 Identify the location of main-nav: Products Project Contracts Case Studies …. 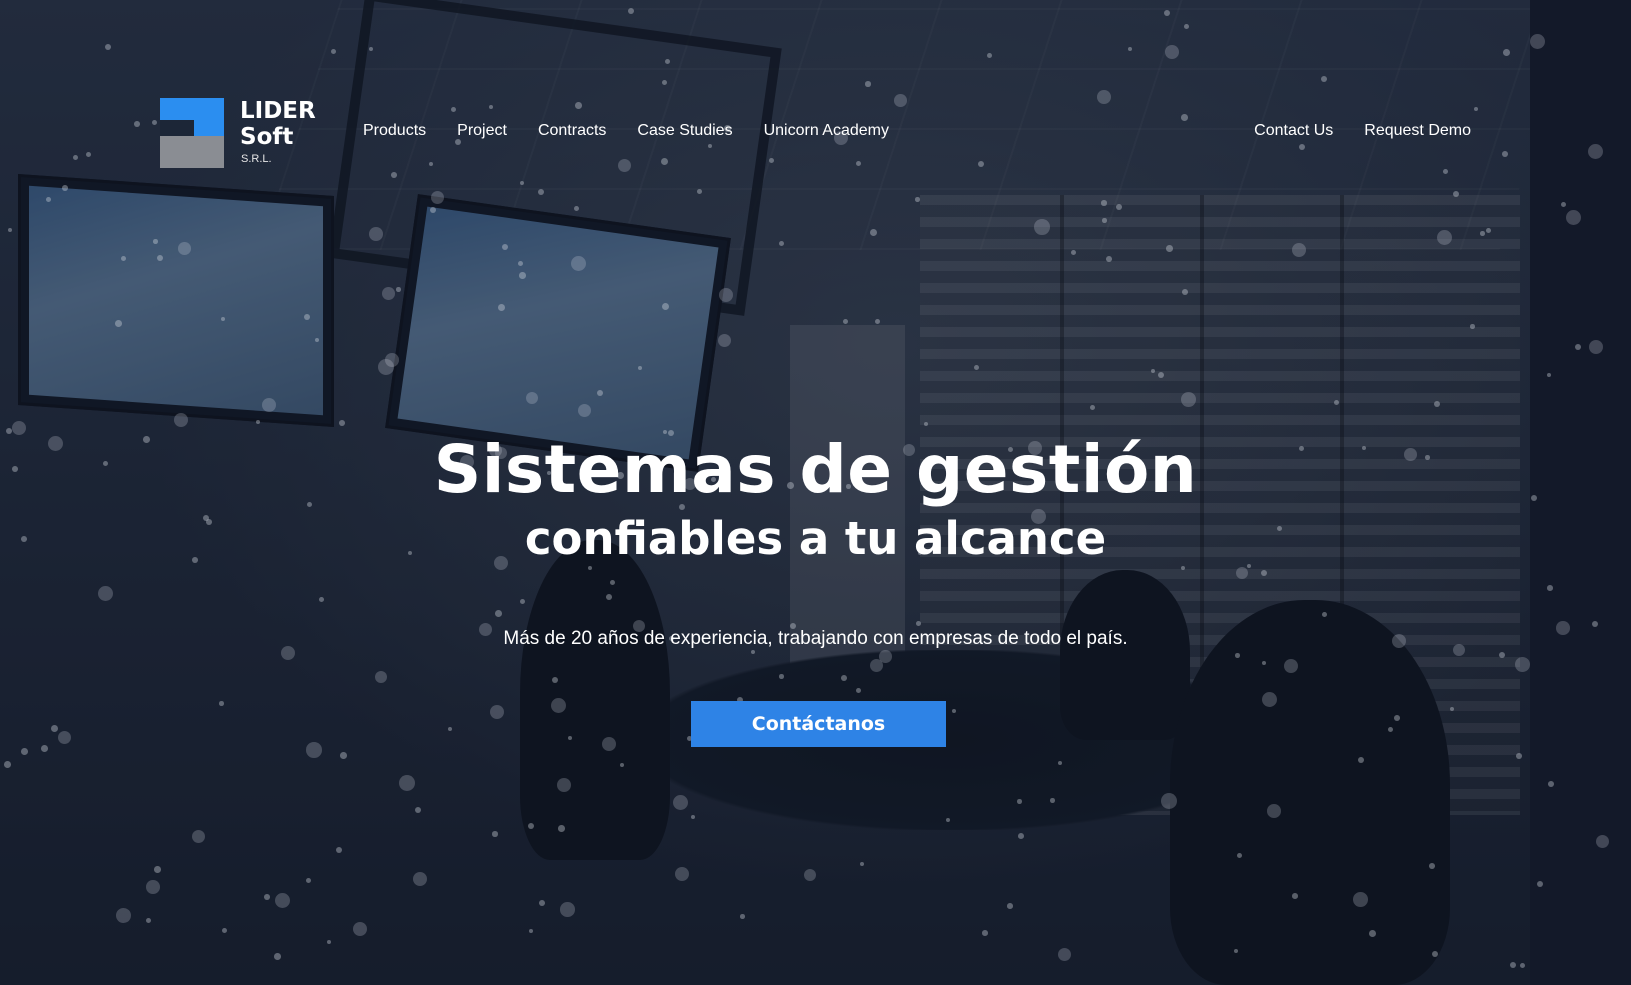
(626, 131).